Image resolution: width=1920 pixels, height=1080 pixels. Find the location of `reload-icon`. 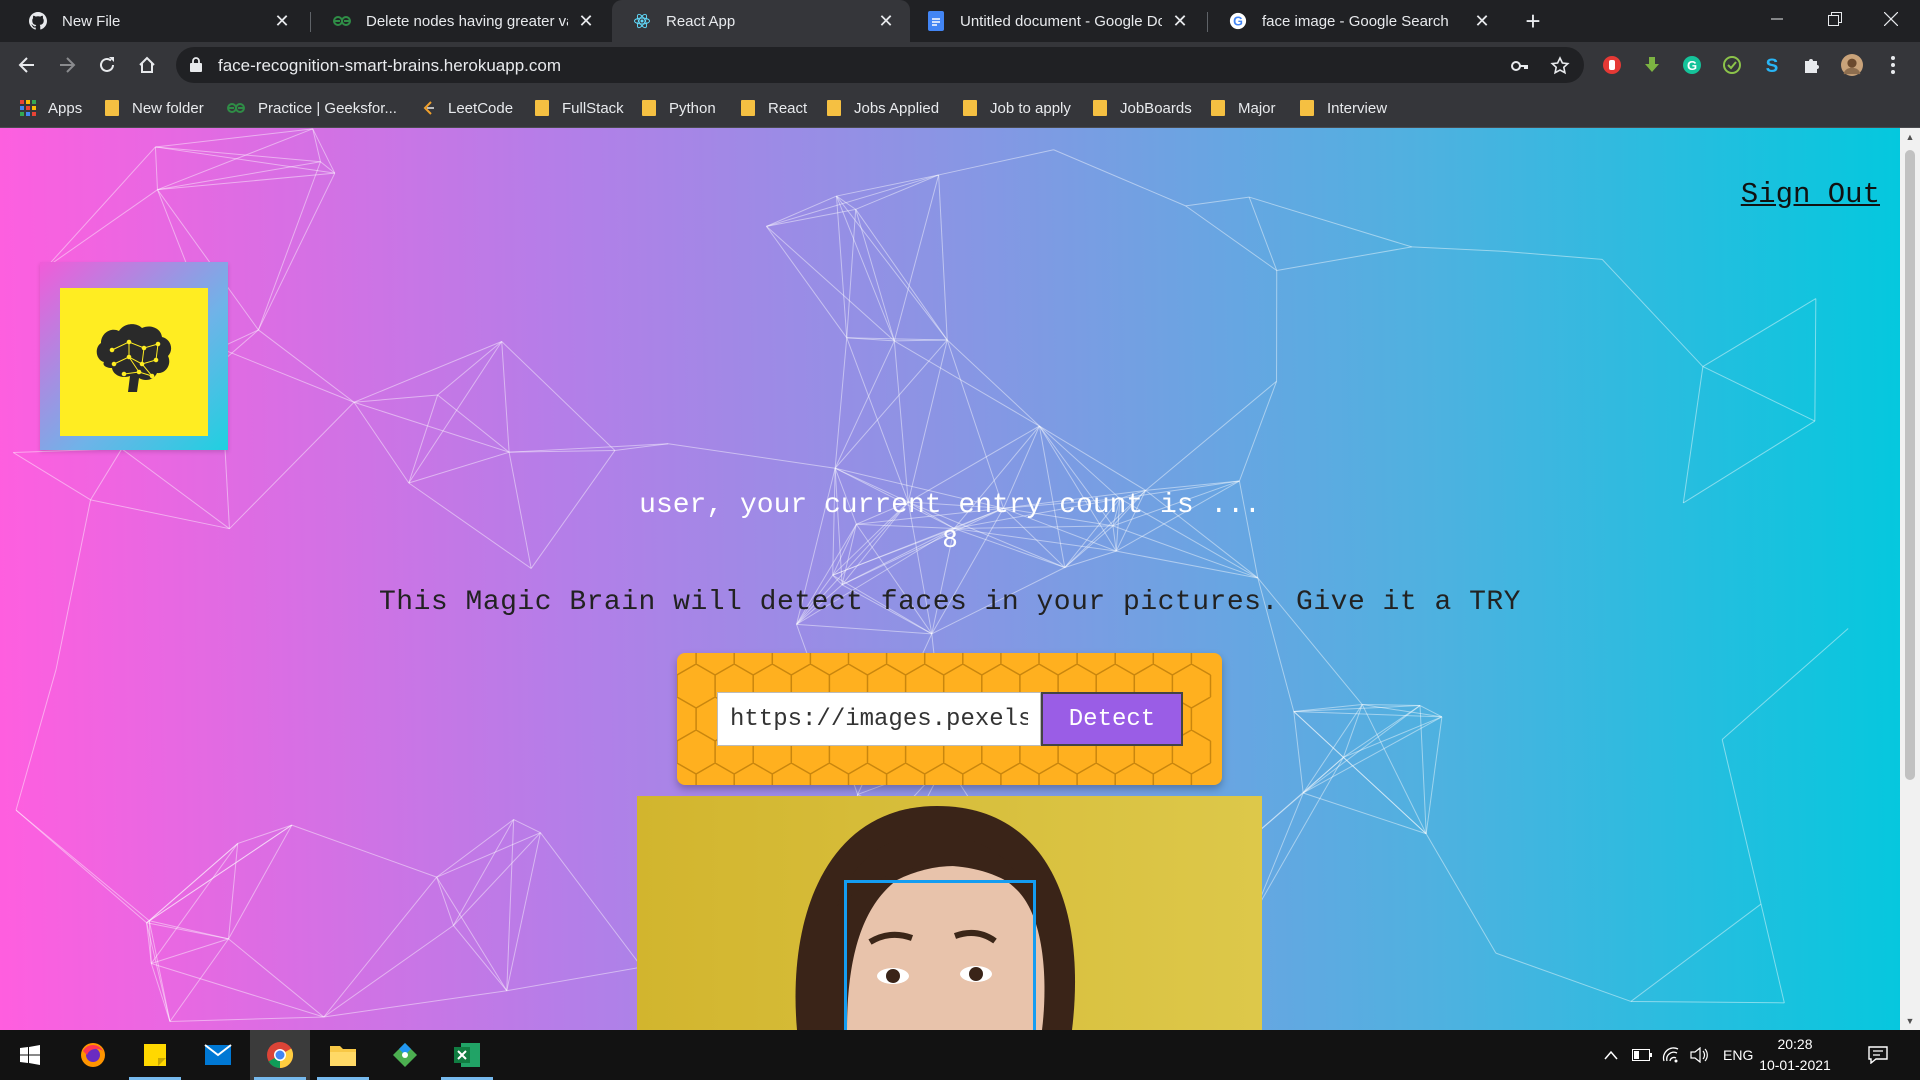

reload-icon is located at coordinates (107, 65).